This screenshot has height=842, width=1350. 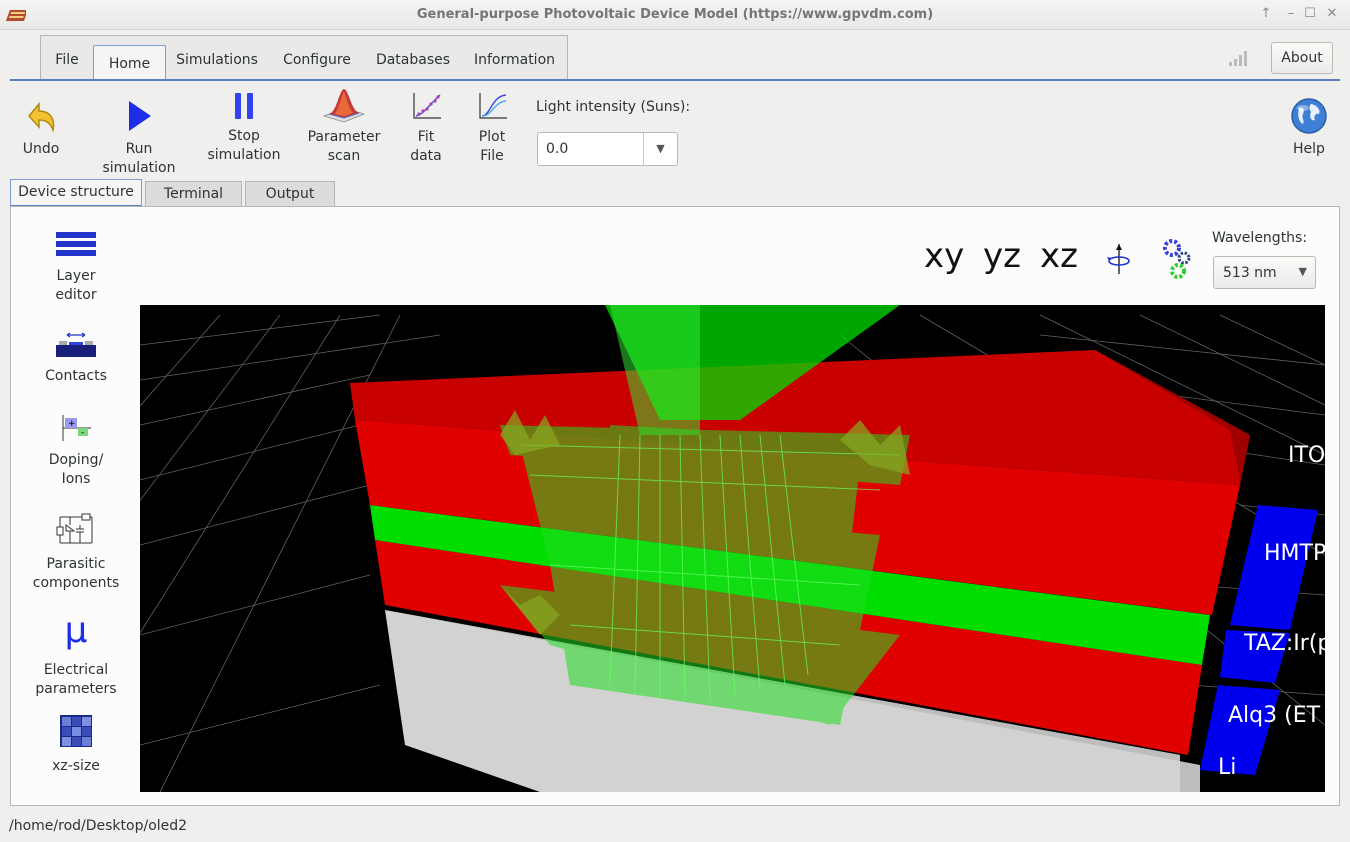 I want to click on layer-label-hmtp: HMTP, so click(x=1294, y=553).